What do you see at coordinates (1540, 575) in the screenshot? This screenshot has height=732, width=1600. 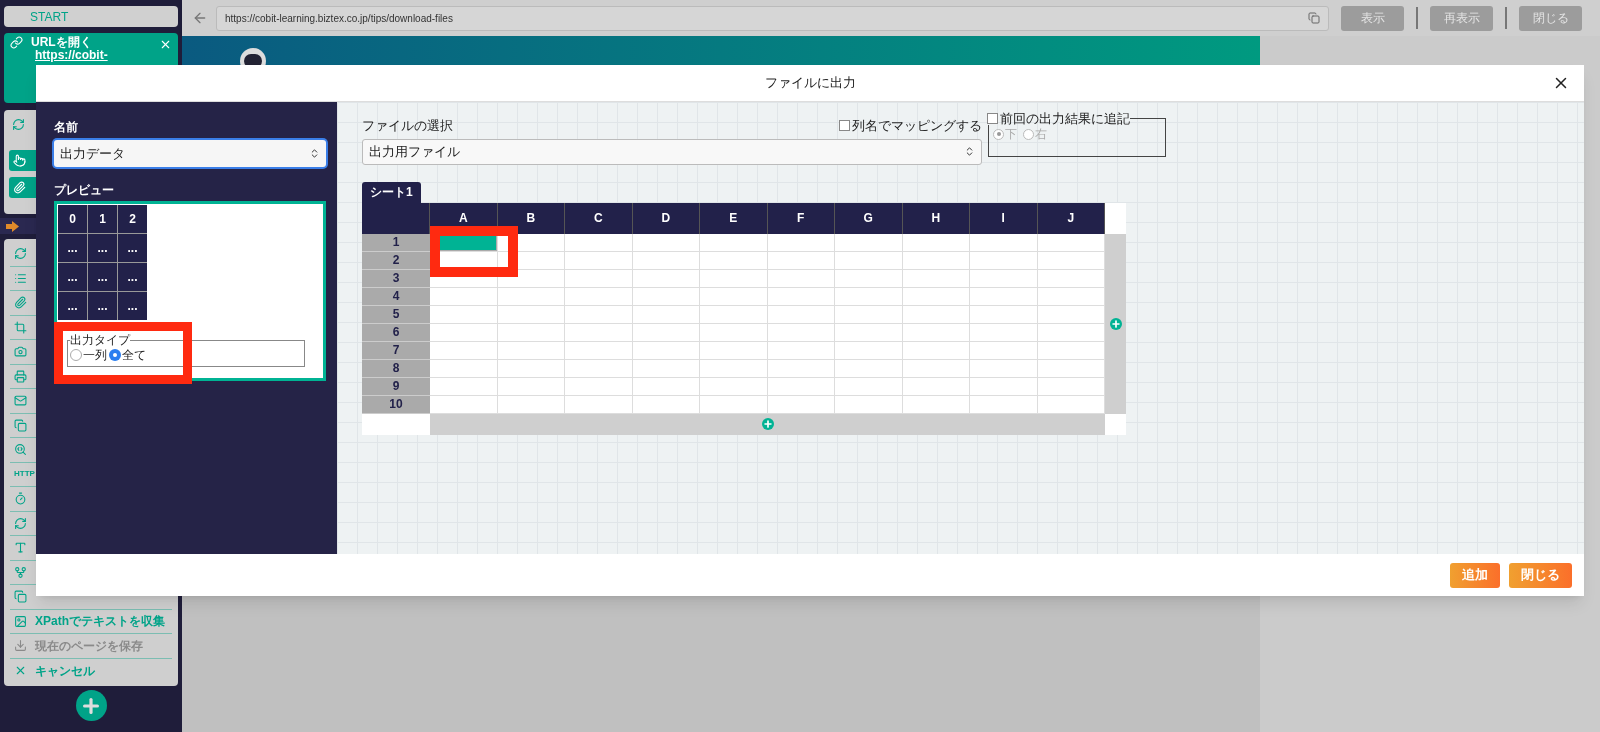 I see `dialog-button: 閉じる` at bounding box center [1540, 575].